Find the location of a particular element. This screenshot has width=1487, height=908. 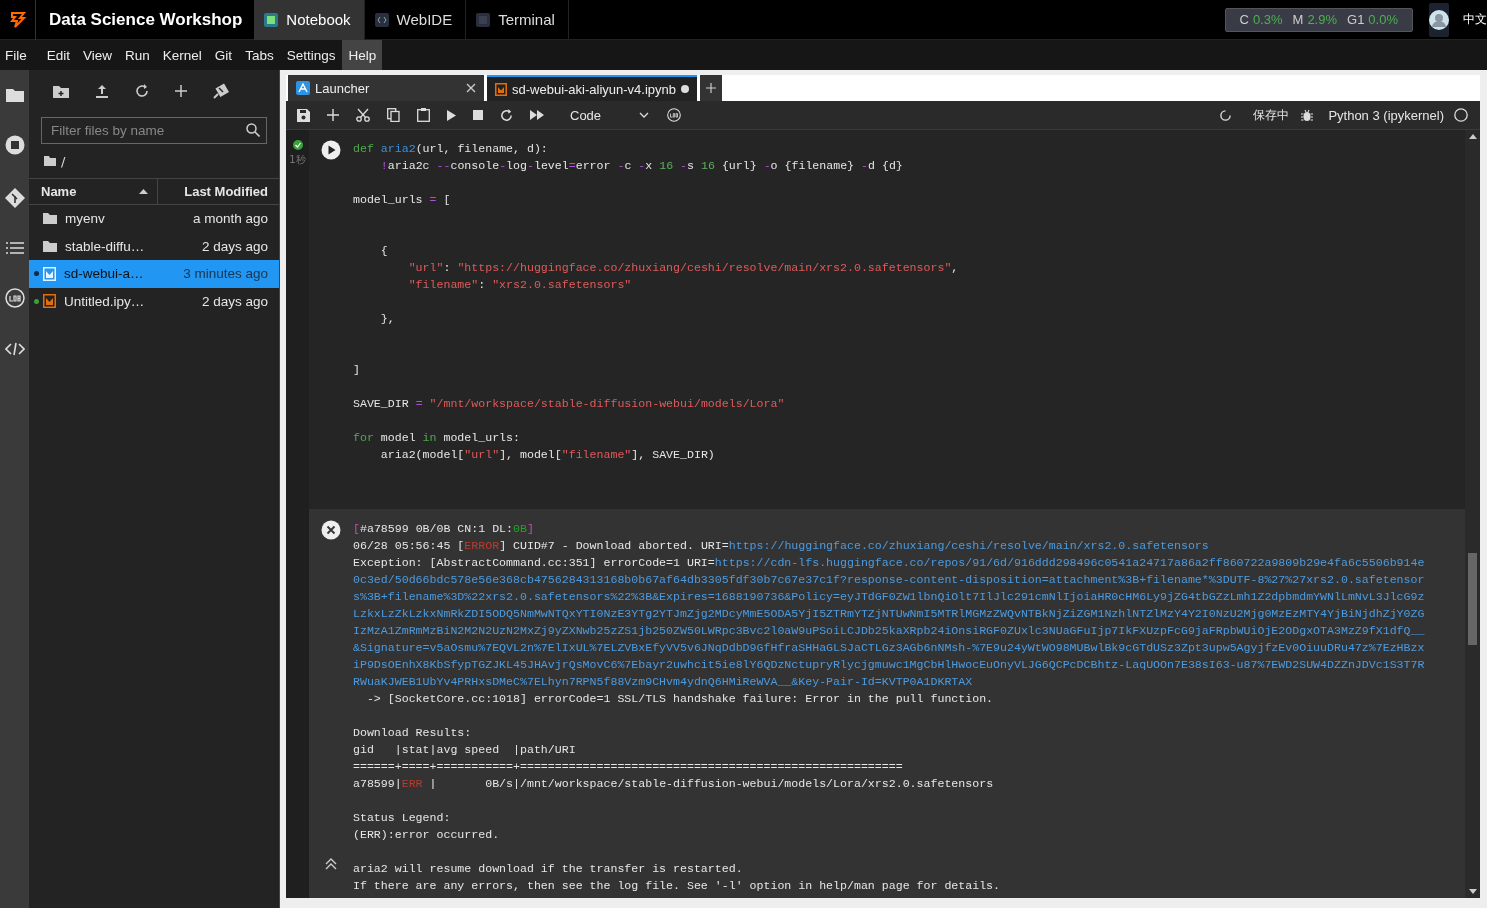

search-icon is located at coordinates (253, 130).